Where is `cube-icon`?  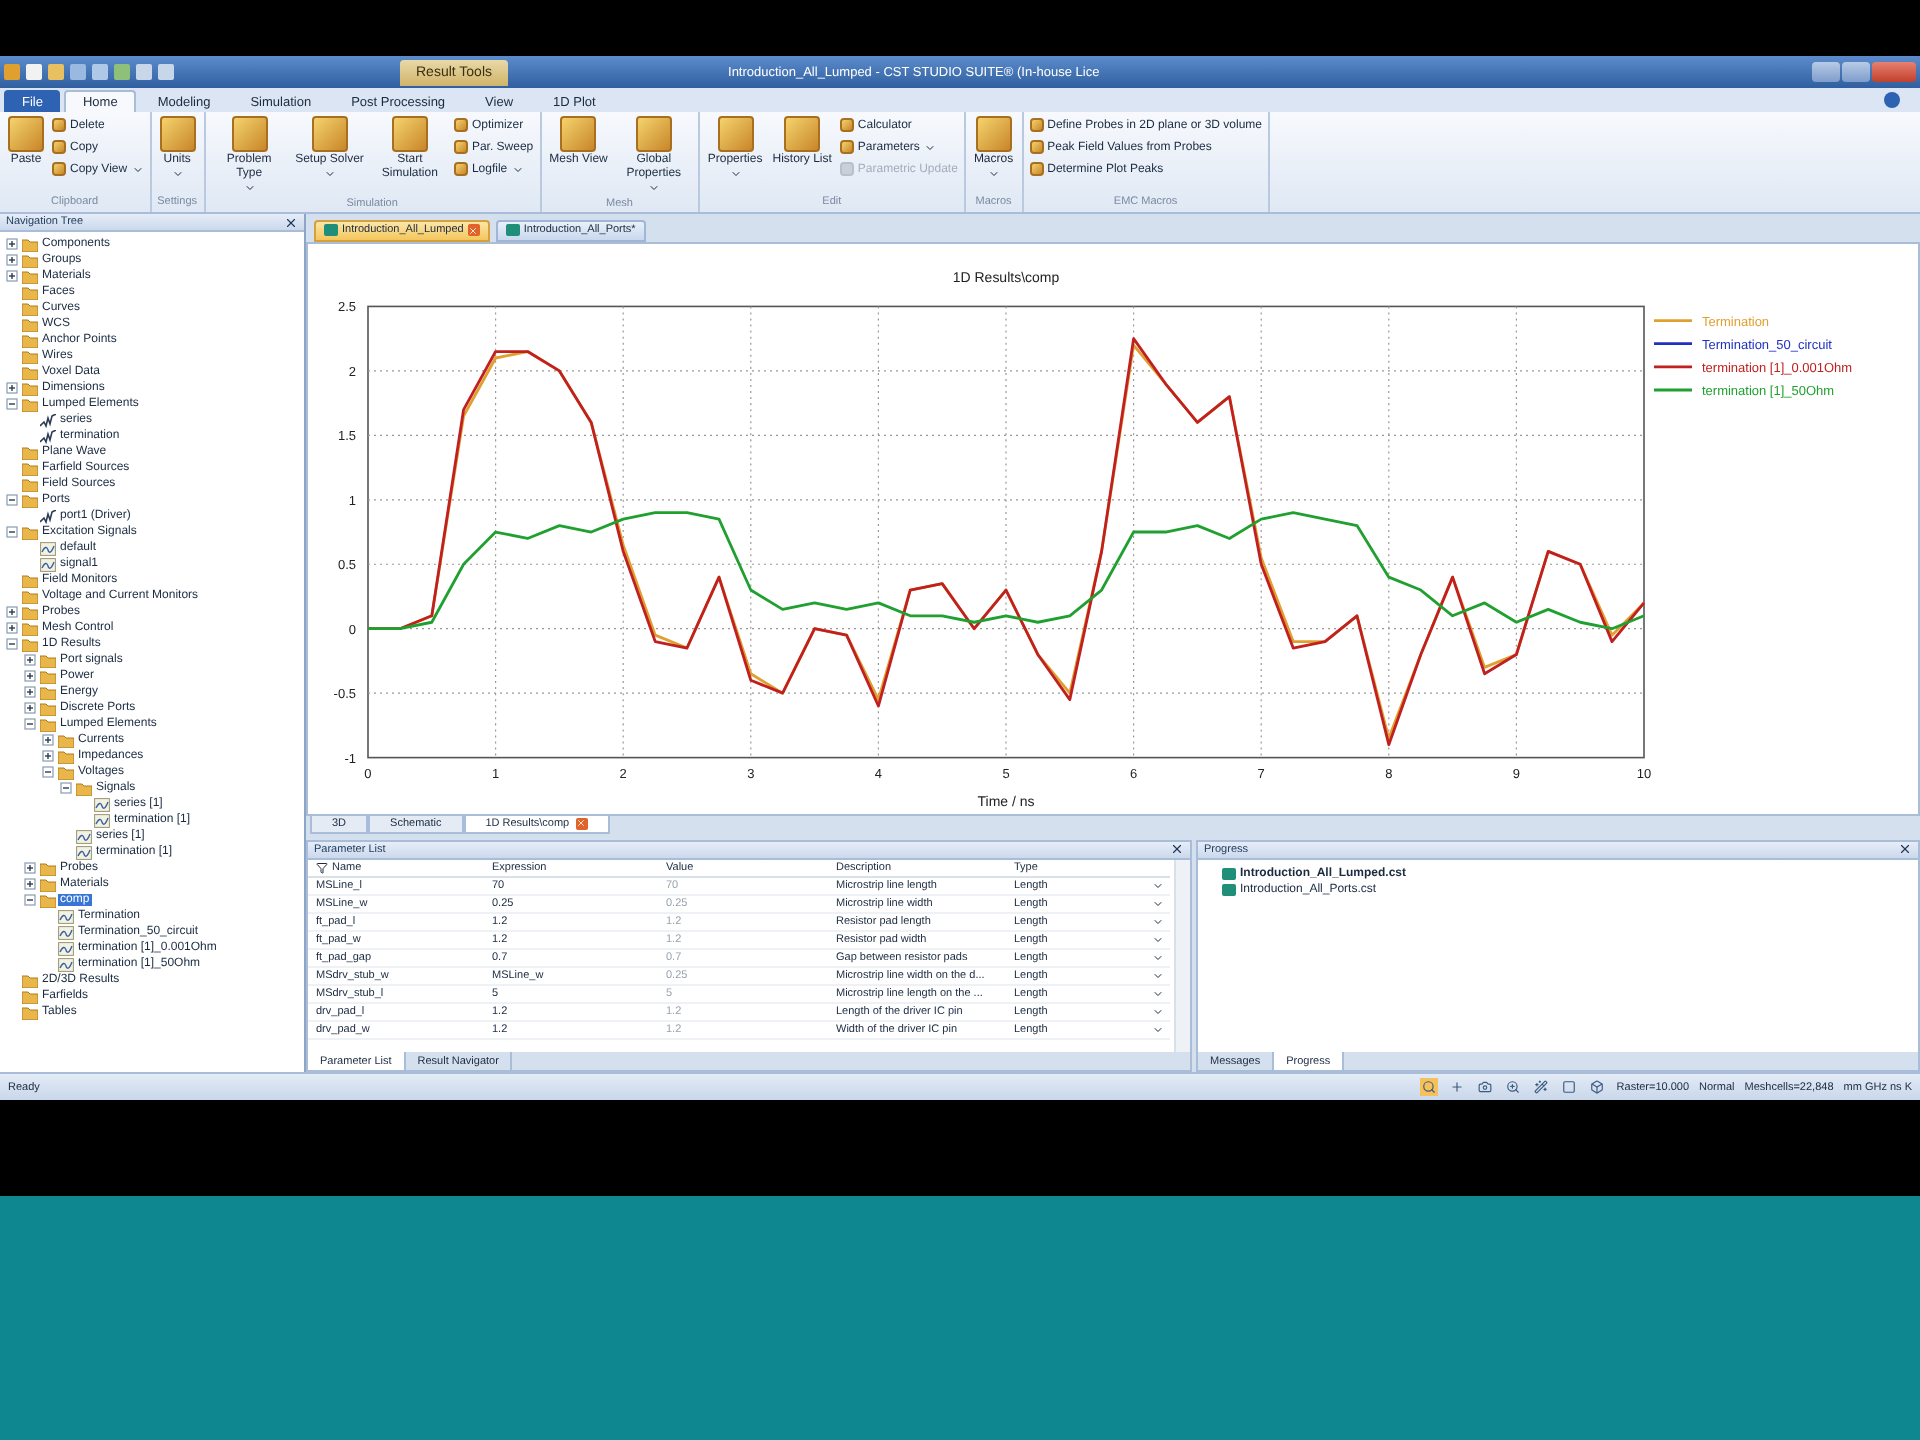 cube-icon is located at coordinates (1597, 1087).